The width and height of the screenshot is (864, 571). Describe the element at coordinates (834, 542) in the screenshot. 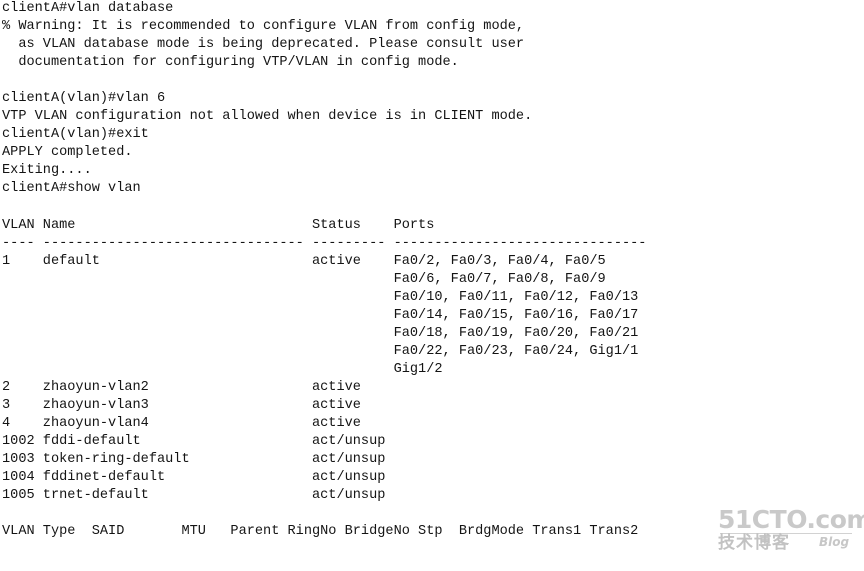

I see `watermark-blog-label: Blog` at that location.